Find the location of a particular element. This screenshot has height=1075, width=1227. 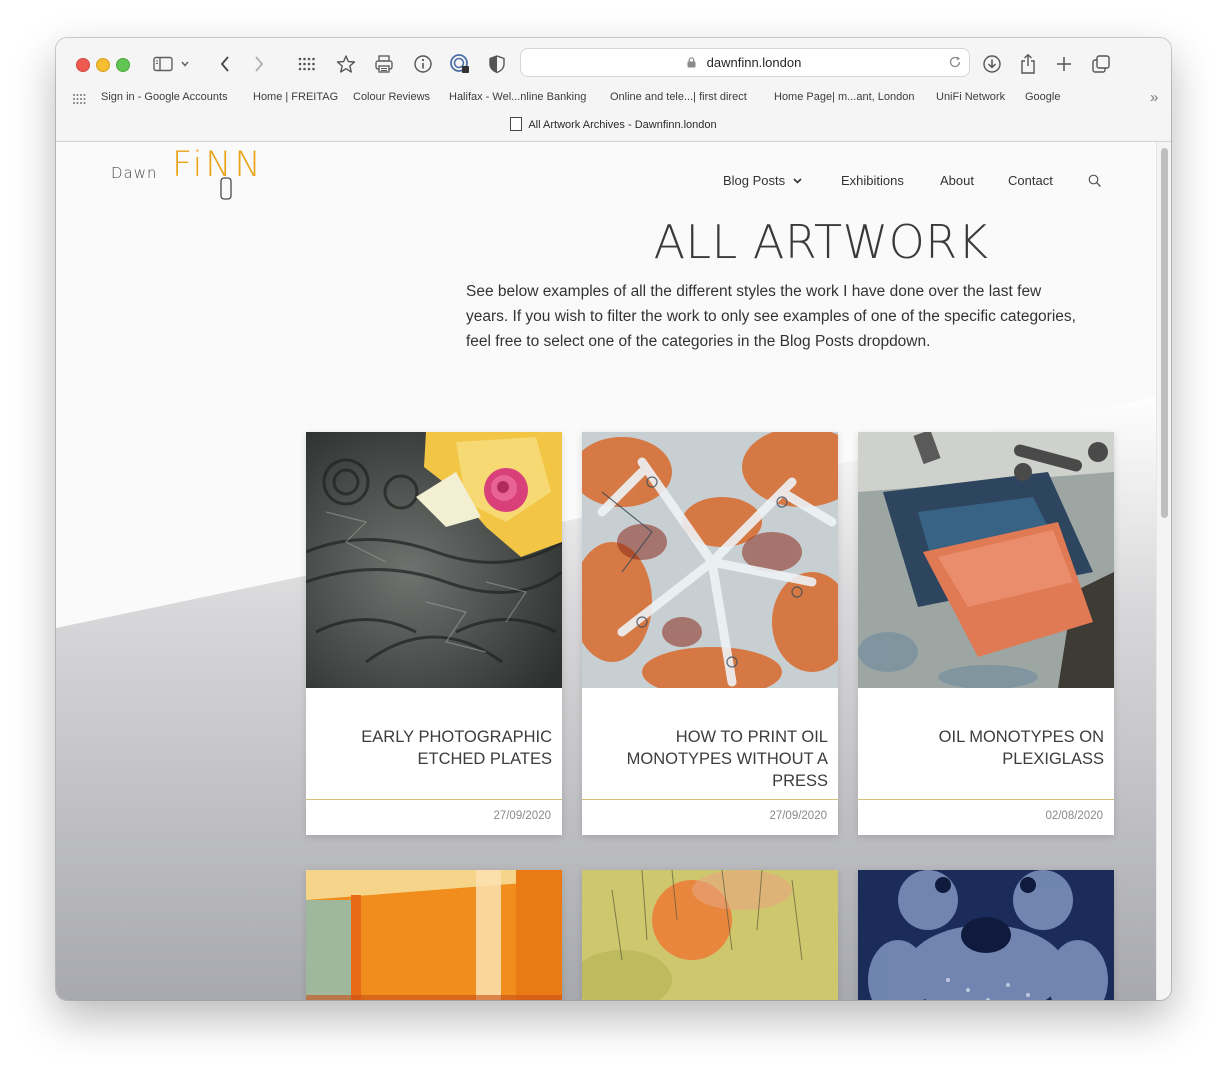

bookmark-item: UniFi Network is located at coordinates (970, 97).